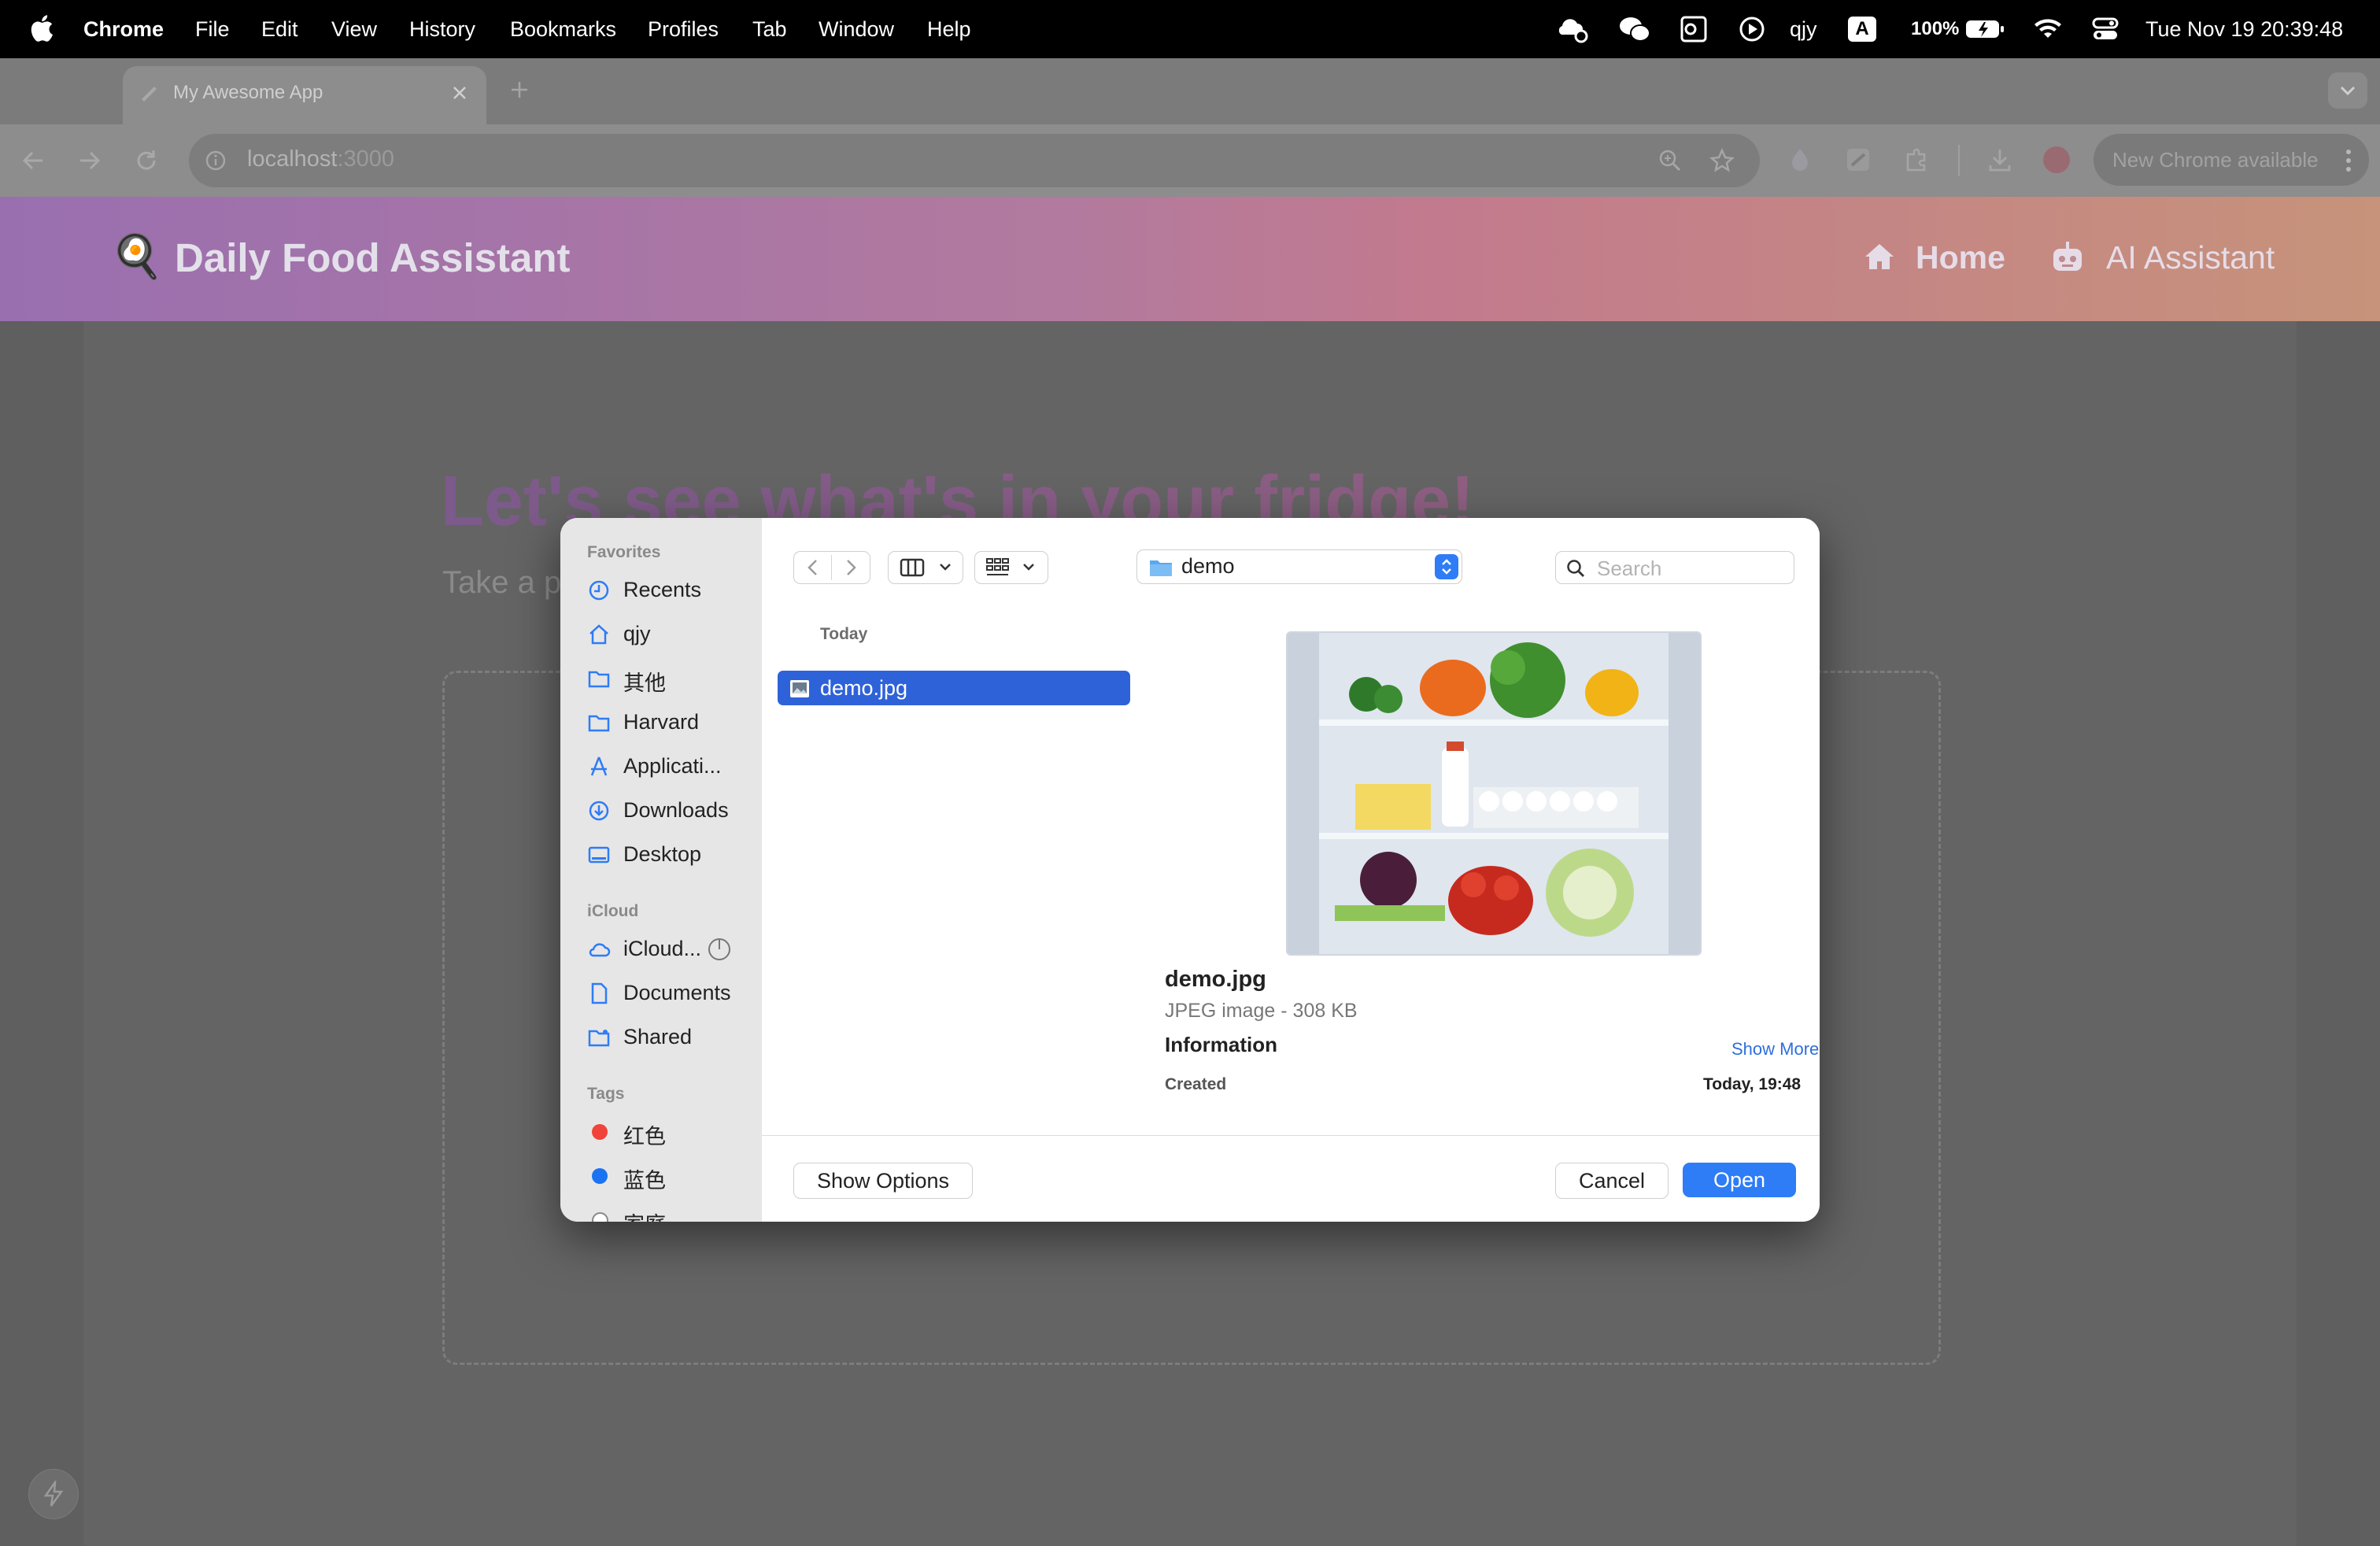 Image resolution: width=2380 pixels, height=1546 pixels. Describe the element at coordinates (373, 258) in the screenshot. I see `app-title: Daily Food Assistant` at that location.